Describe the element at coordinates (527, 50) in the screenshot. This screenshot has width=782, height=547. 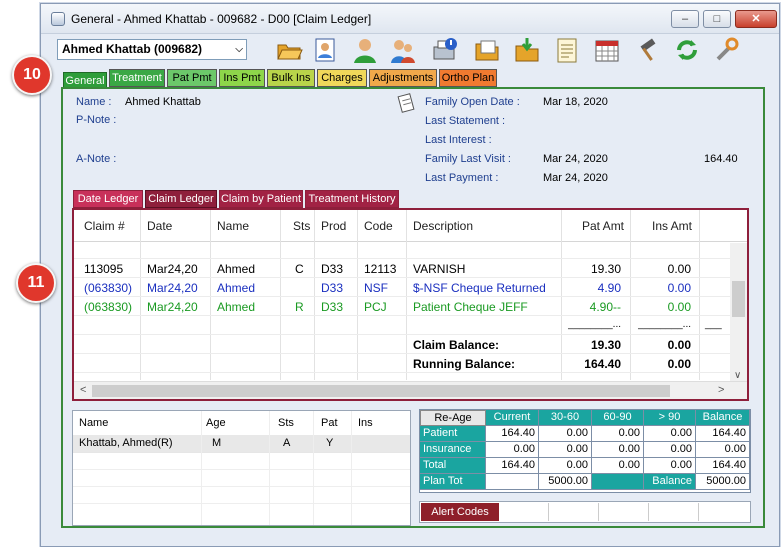
I see `folder-download-icon` at that location.